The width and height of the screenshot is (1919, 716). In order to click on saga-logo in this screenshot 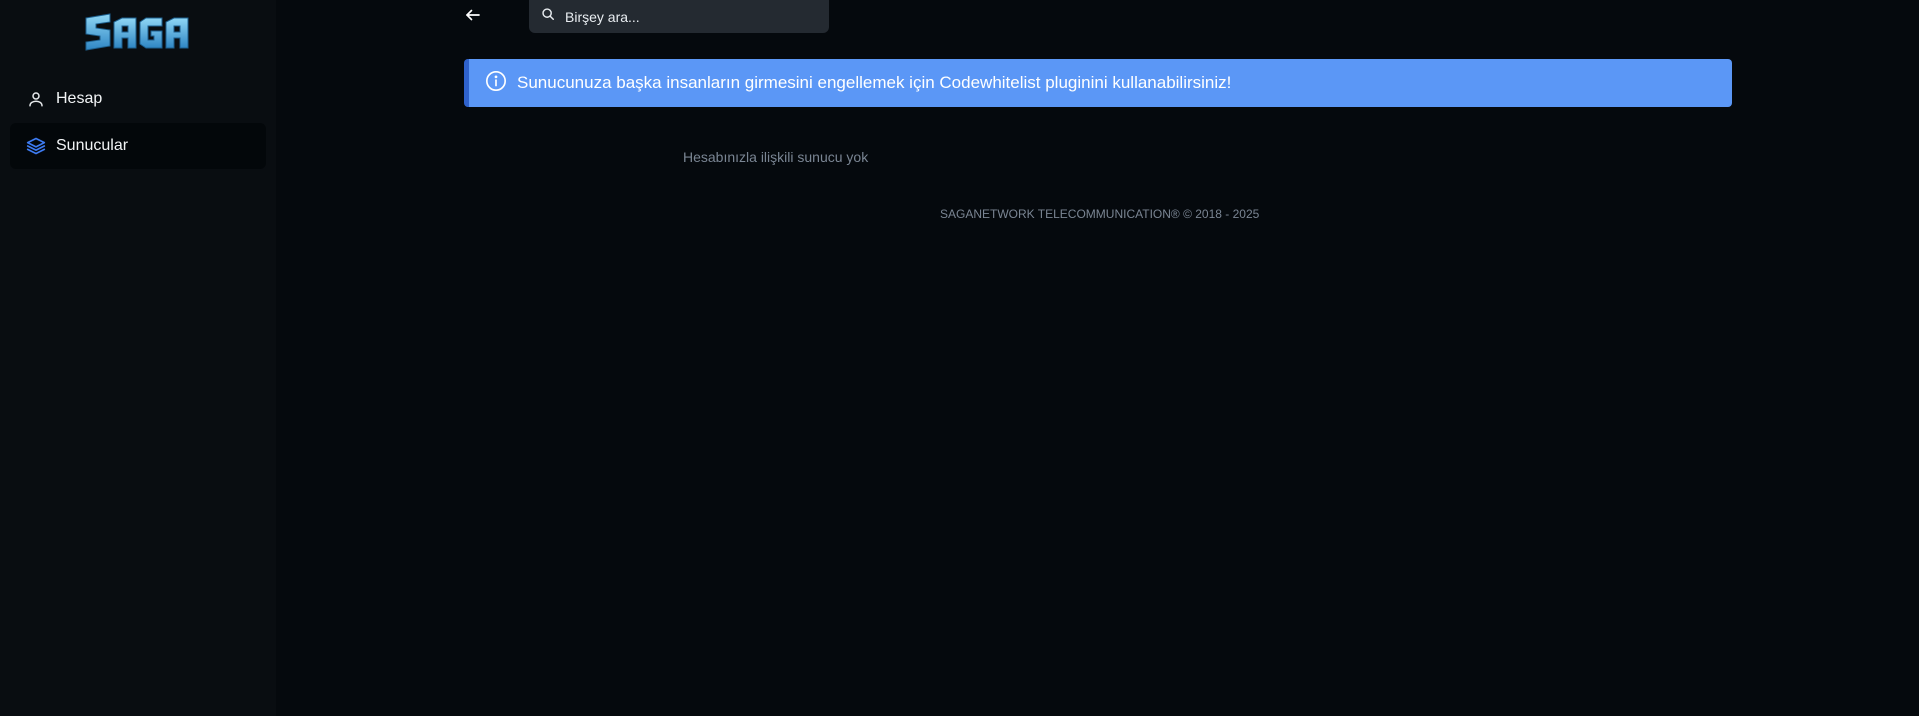, I will do `click(138, 32)`.